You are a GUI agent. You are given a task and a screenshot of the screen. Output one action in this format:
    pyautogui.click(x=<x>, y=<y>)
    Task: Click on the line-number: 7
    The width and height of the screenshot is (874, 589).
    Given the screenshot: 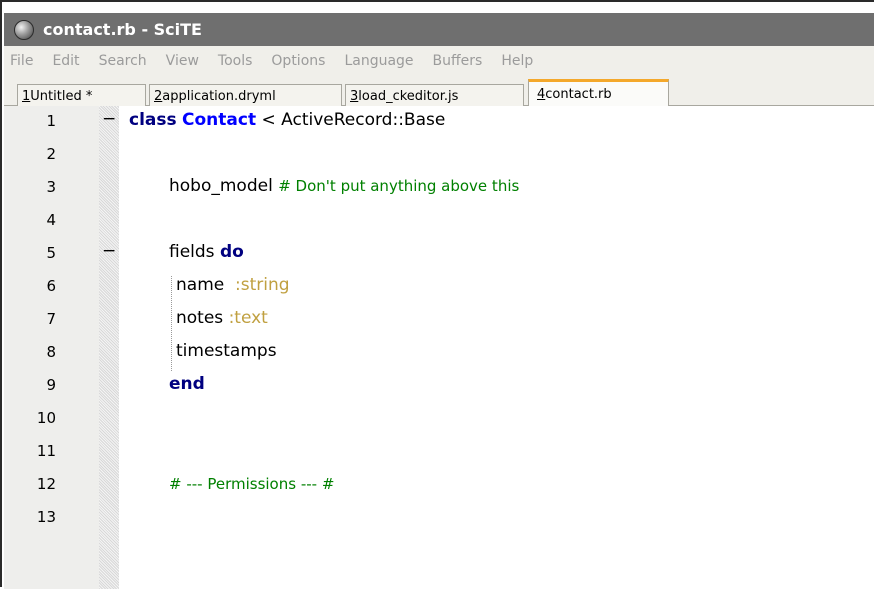 What is the action you would take?
    pyautogui.click(x=51, y=319)
    